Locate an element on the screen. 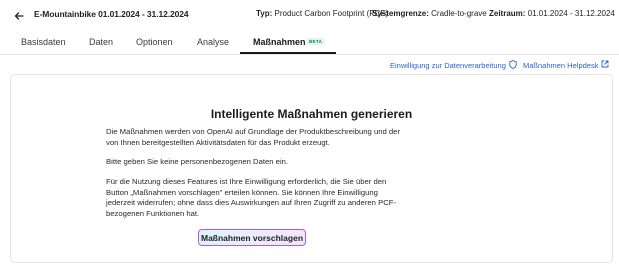 Image resolution: width=619 pixels, height=266 pixels. external-link-icon is located at coordinates (603, 65).